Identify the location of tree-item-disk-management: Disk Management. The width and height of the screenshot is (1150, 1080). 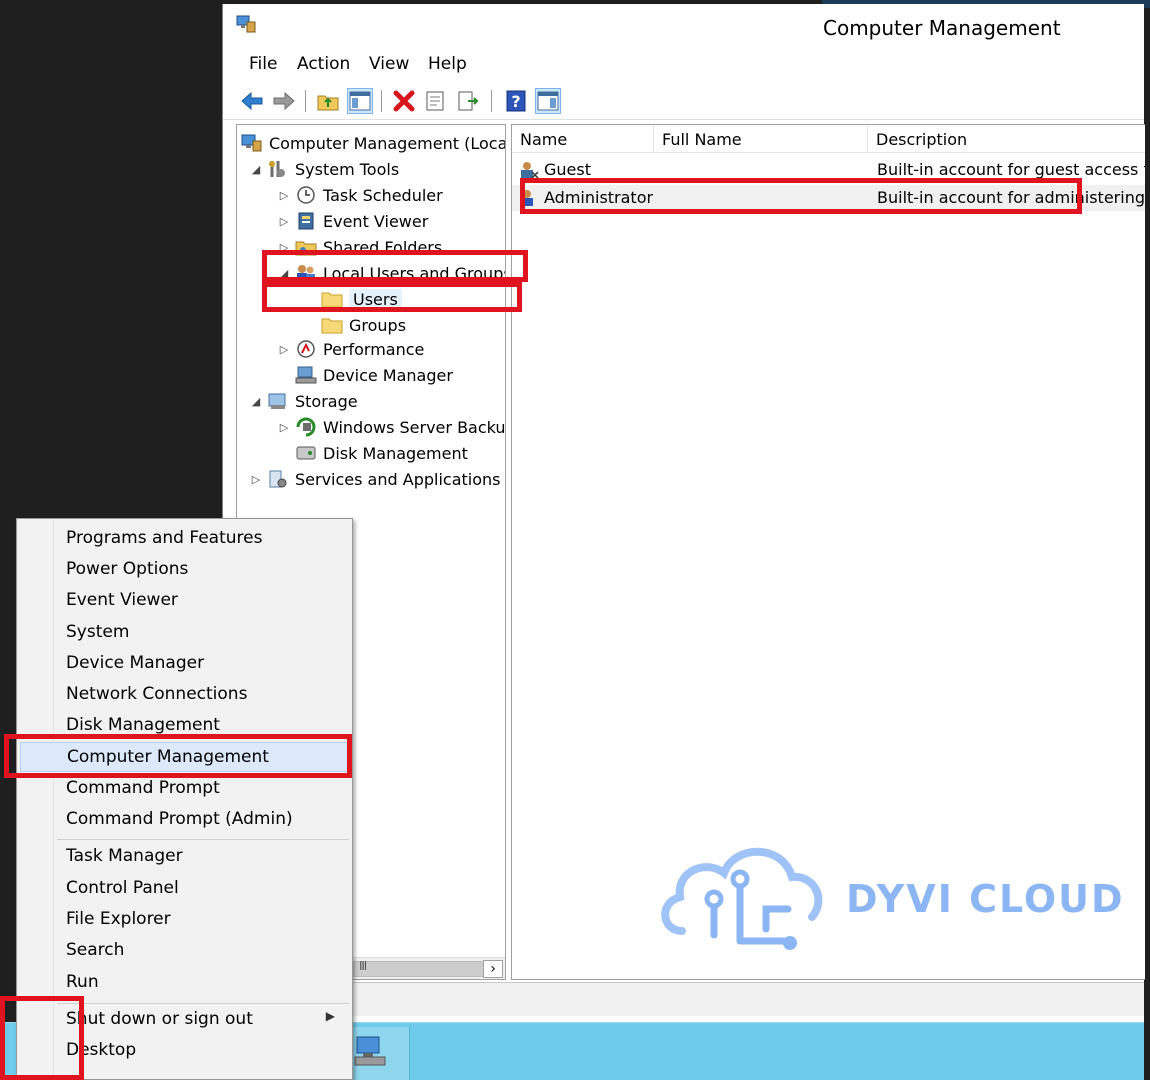
(381, 453).